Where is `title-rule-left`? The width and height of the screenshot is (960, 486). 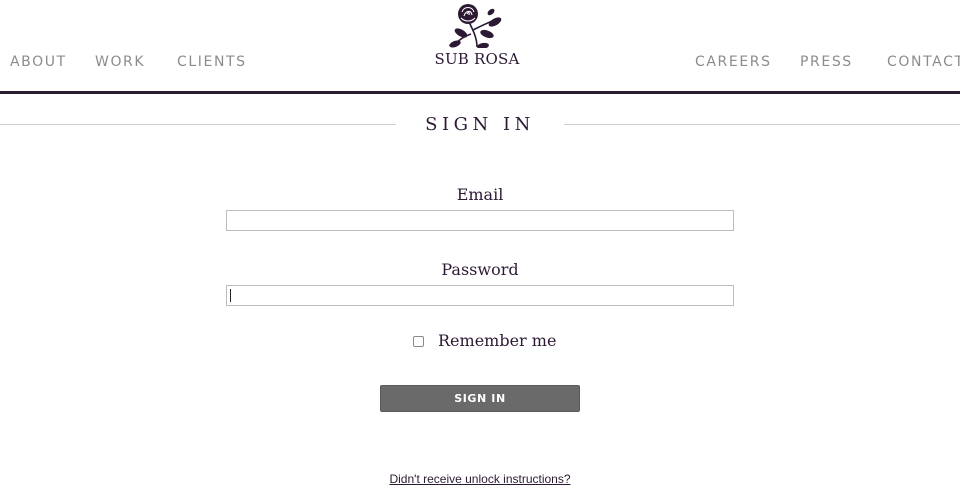
title-rule-left is located at coordinates (198, 124).